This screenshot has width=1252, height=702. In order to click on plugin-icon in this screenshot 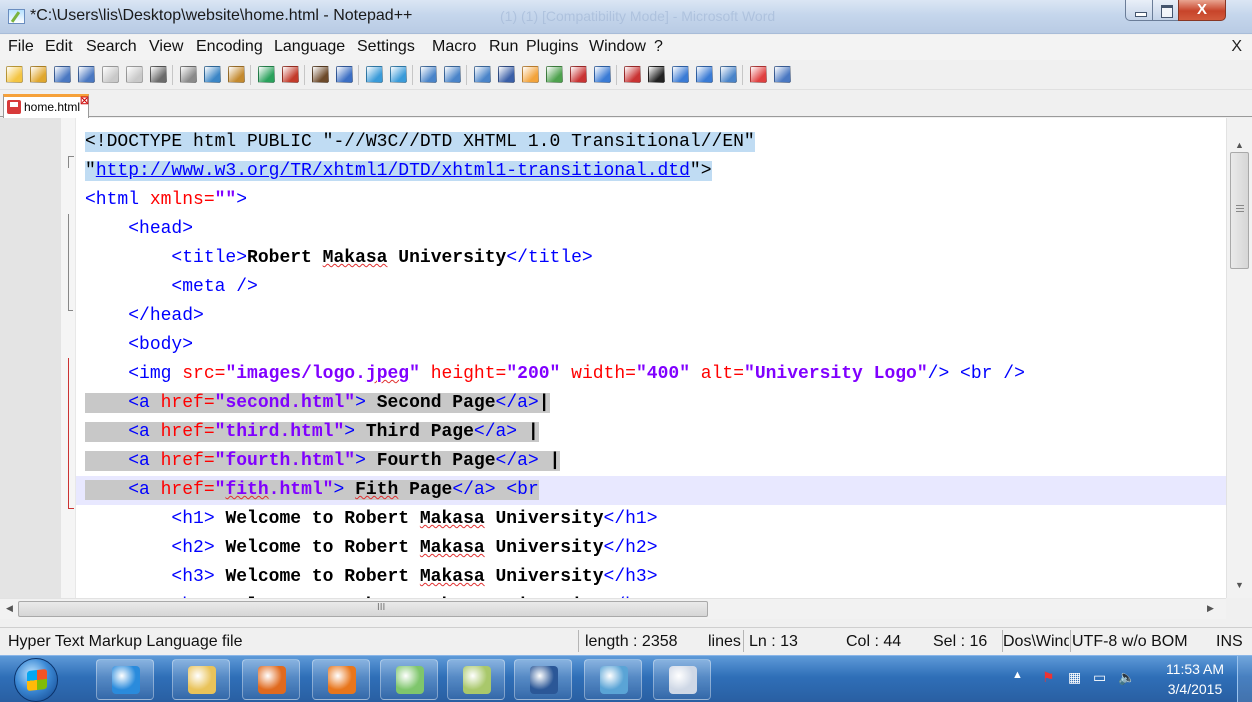, I will do `click(782, 74)`.